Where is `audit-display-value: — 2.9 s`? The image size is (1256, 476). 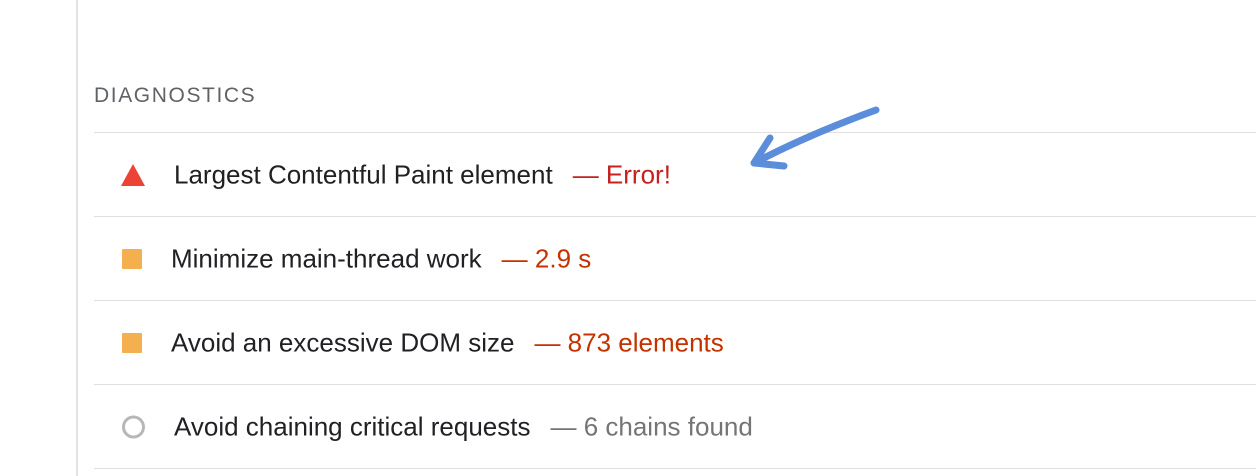 audit-display-value: — 2.9 s is located at coordinates (546, 258).